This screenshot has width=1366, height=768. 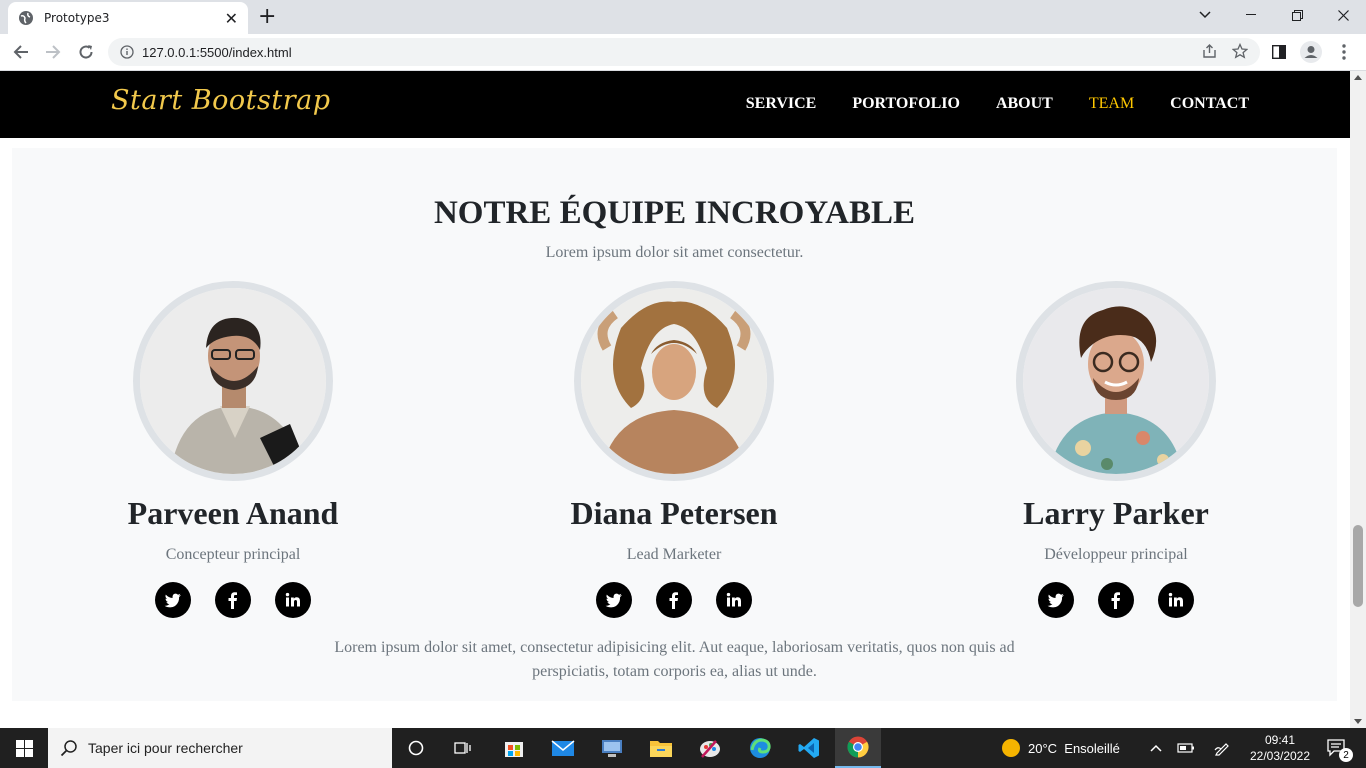 I want to click on browser-tab-bar: Prototype3 ✕ +, so click(x=683, y=17).